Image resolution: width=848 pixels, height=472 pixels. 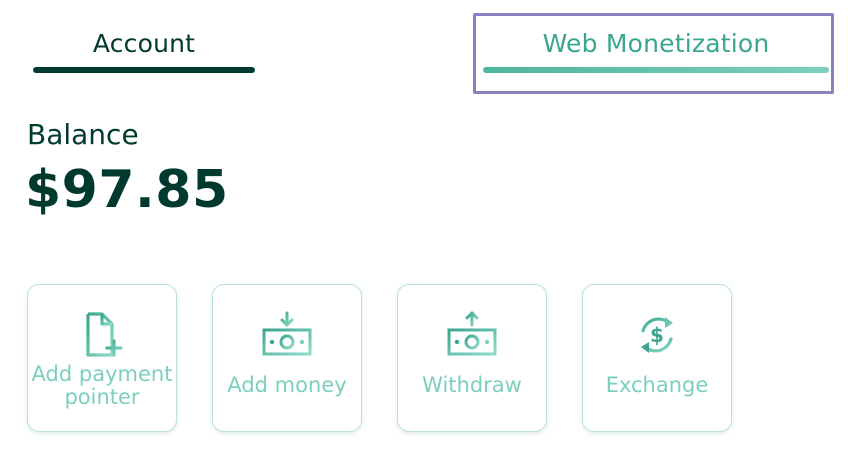 I want to click on withdraw-label: Withdraw, so click(x=472, y=385).